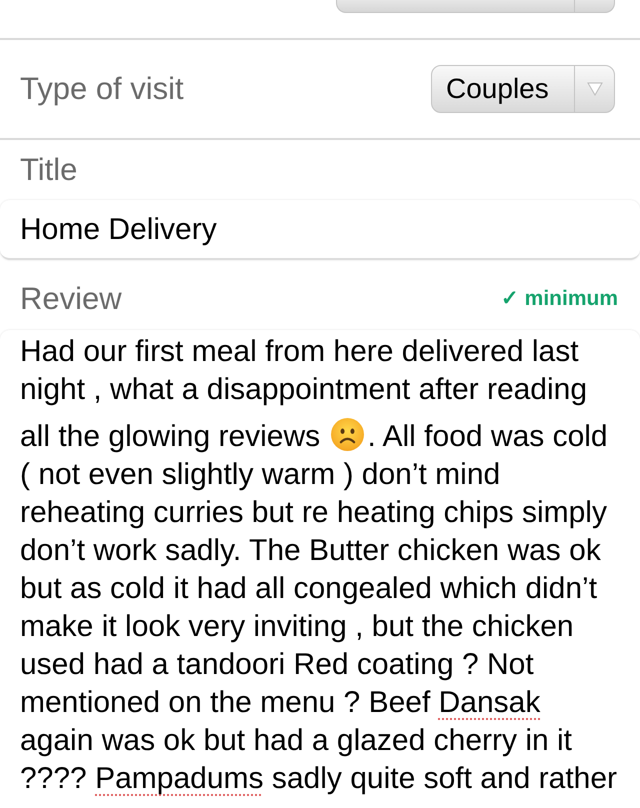  What do you see at coordinates (523, 89) in the screenshot?
I see `visit-type-dropdown: Couples` at bounding box center [523, 89].